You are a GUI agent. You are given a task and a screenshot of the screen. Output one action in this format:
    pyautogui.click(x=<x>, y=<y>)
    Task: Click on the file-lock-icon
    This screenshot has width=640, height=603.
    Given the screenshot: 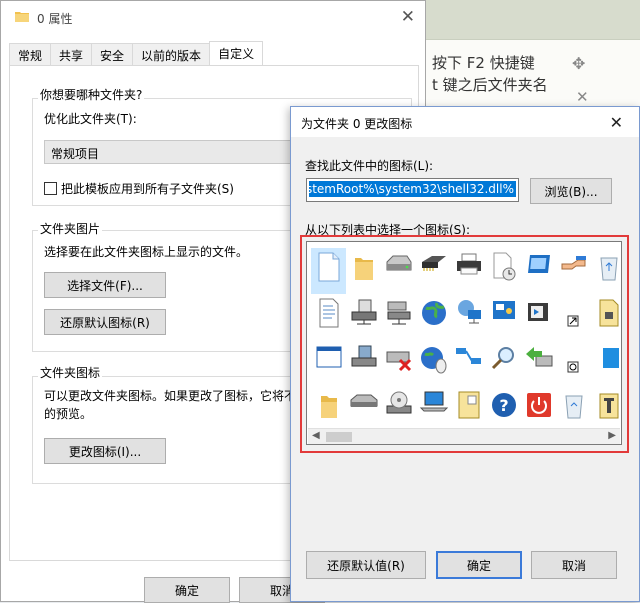 What is the action you would take?
    pyautogui.click(x=606, y=317)
    